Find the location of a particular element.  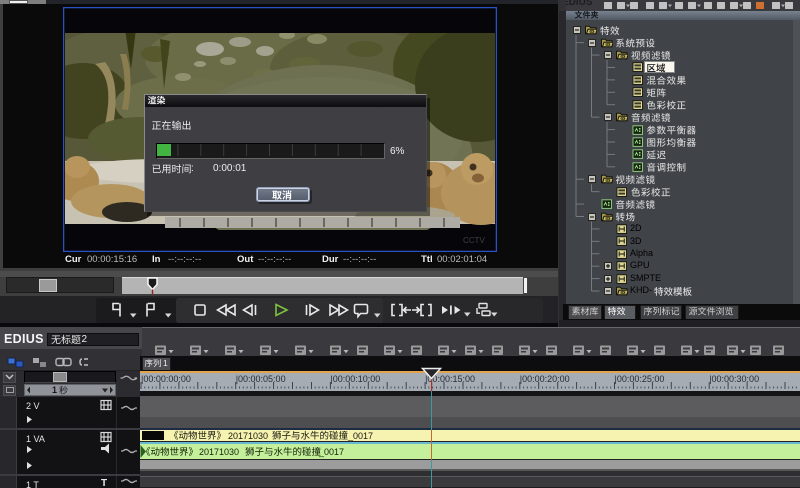

svg-text: CCTV is located at coordinates (474, 240).